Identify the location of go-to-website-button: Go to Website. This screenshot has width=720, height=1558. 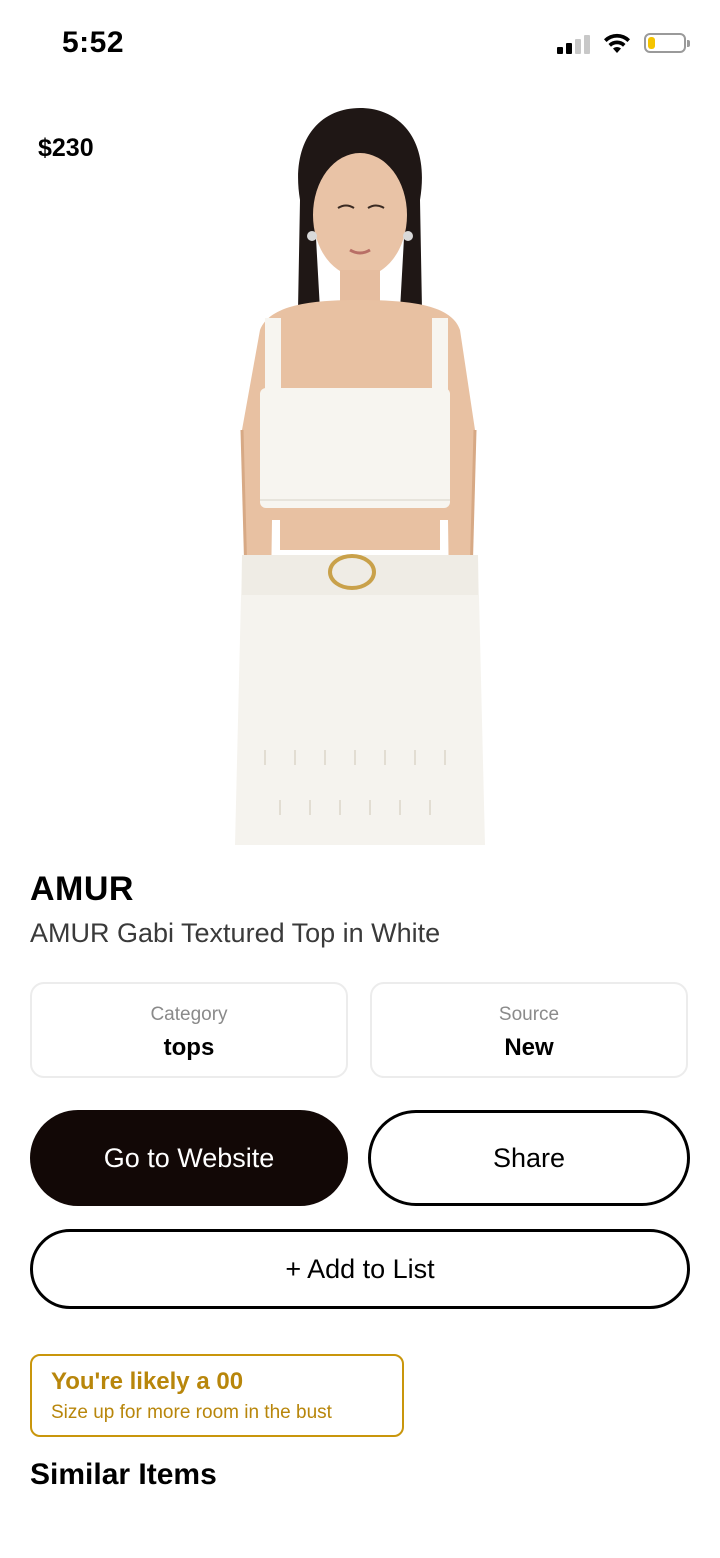
(189, 1158).